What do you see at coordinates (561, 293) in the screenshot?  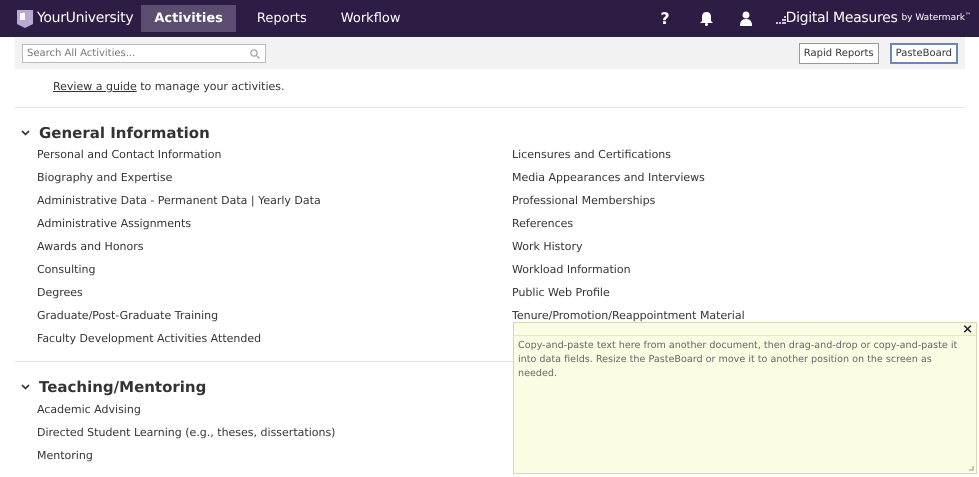 I see `activity-link: Public Web Profile` at bounding box center [561, 293].